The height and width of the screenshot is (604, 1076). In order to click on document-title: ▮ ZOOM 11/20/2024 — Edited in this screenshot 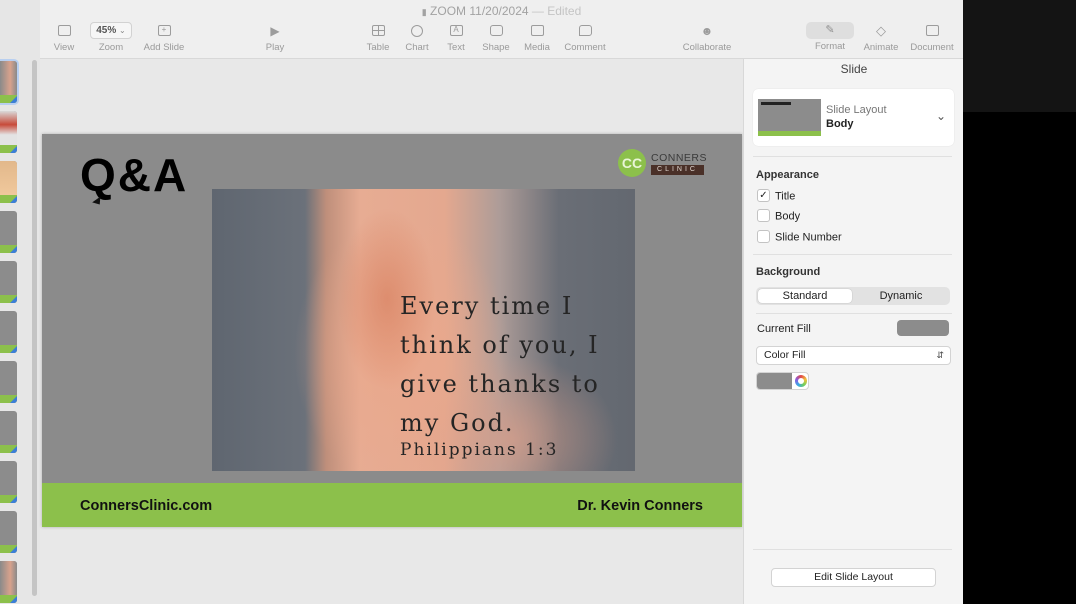, I will do `click(501, 11)`.